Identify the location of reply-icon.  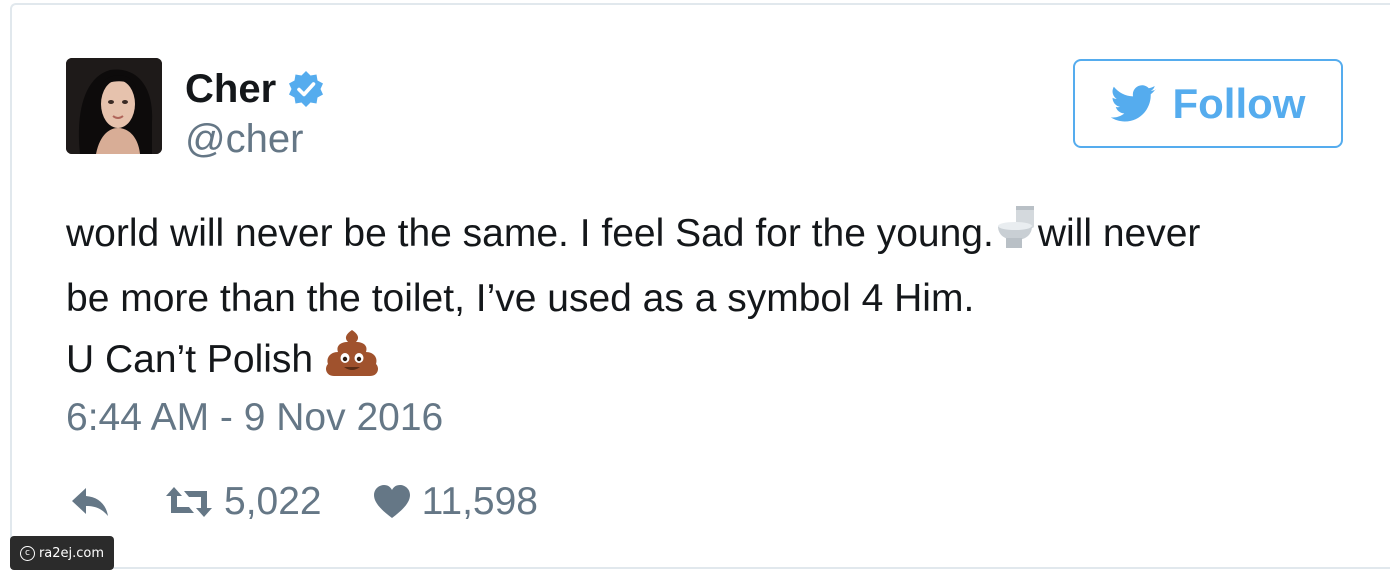
(90, 502).